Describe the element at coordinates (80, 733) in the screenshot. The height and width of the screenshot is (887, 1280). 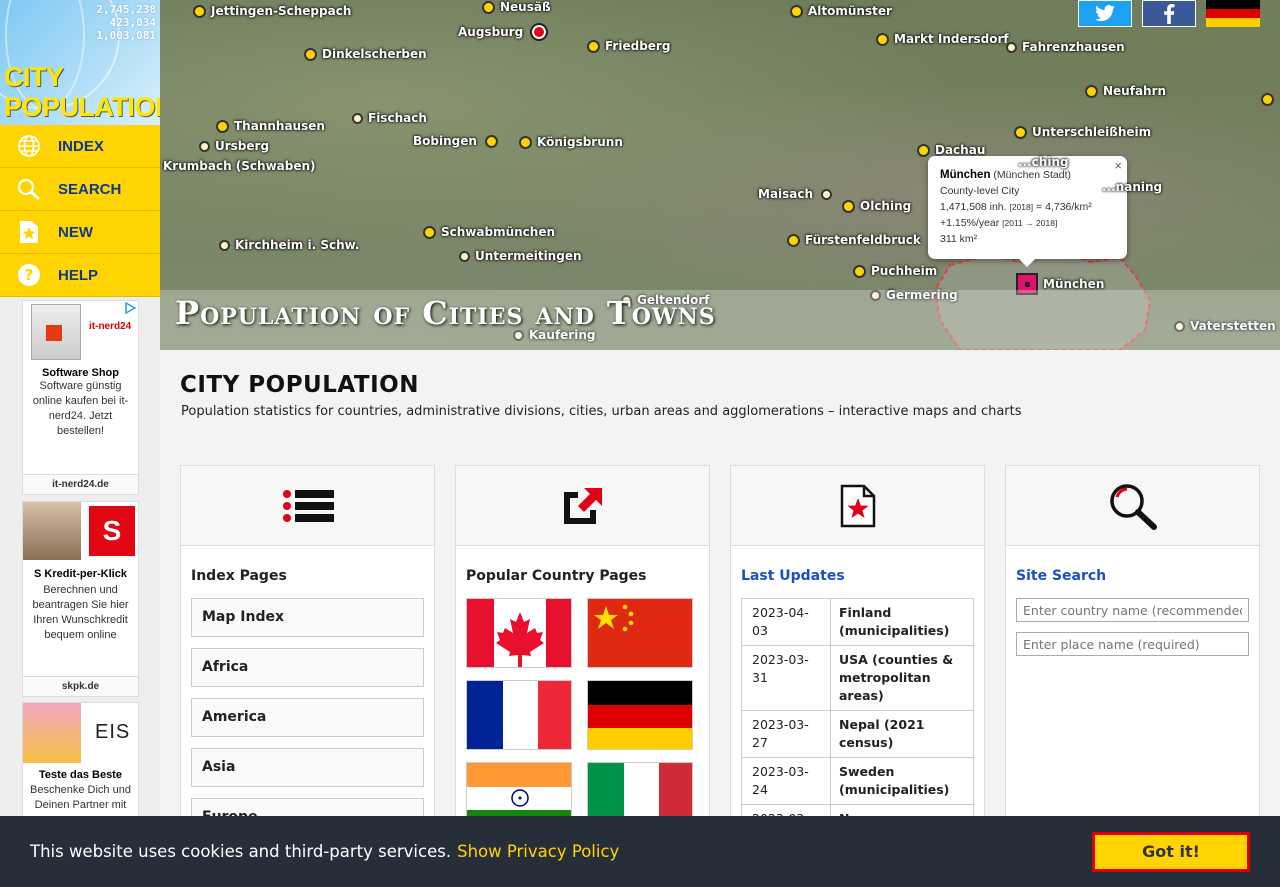
I see `ad-image: EIS` at that location.